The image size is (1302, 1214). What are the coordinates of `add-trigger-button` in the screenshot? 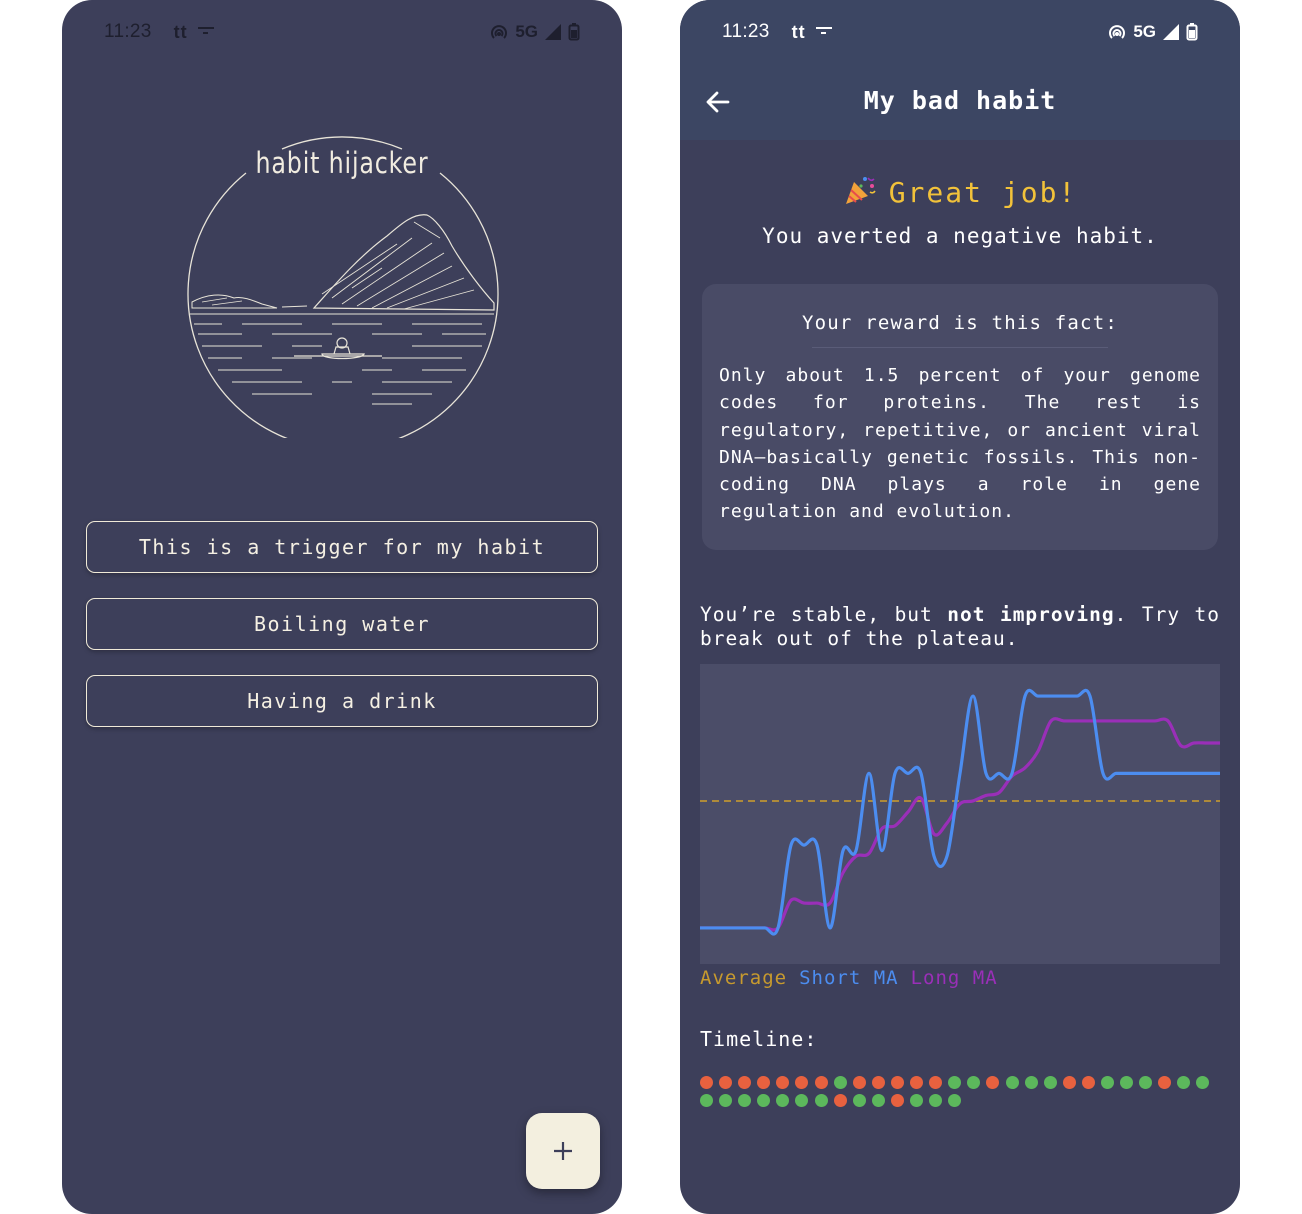 It's located at (563, 1151).